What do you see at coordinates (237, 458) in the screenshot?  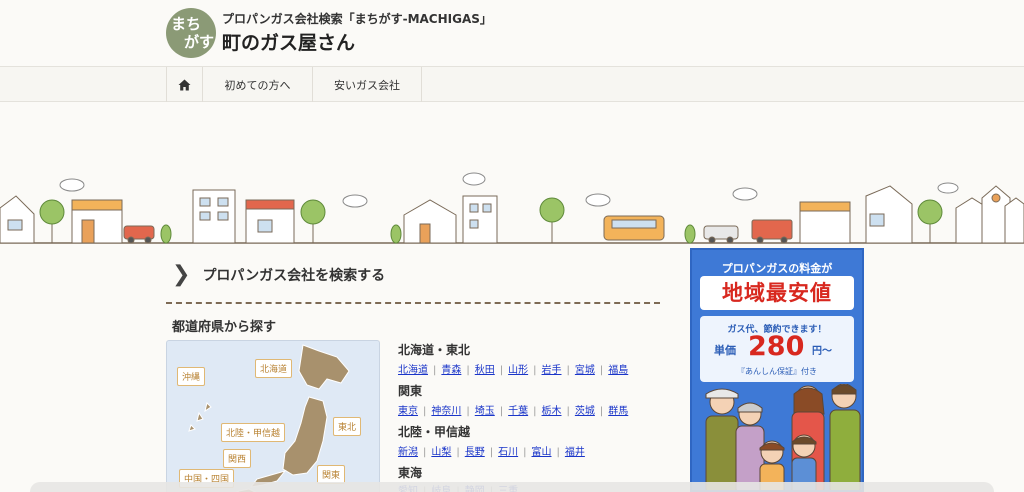 I see `map-label-kansai: 関西` at bounding box center [237, 458].